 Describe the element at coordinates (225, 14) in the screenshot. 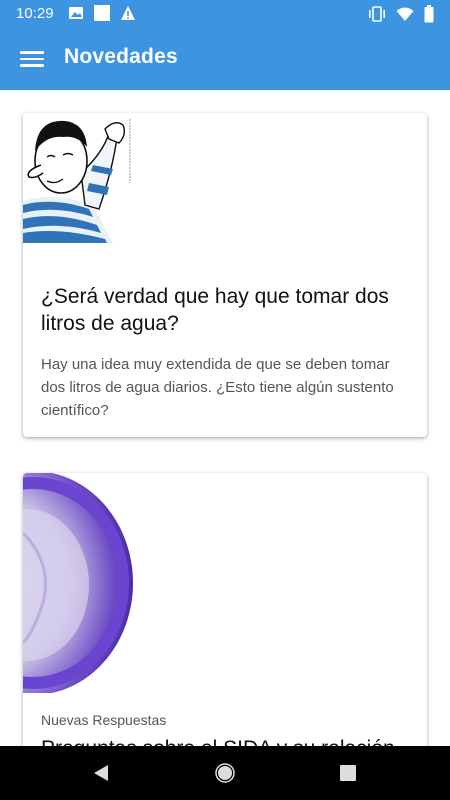

I see `status-bar: 10:29` at that location.